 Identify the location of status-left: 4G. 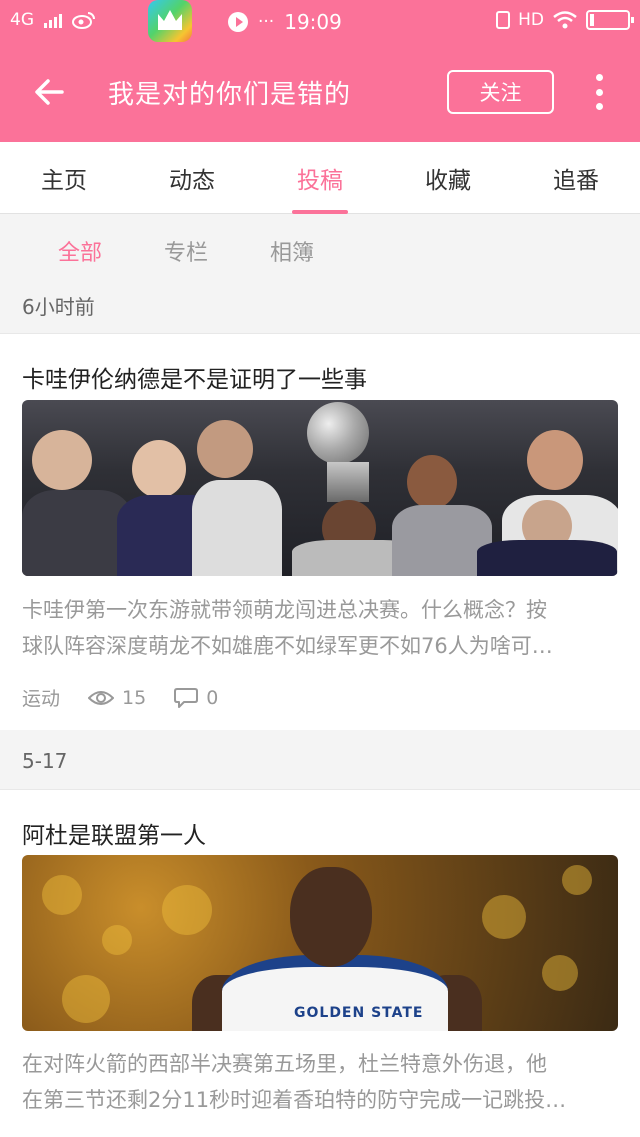
(53, 20).